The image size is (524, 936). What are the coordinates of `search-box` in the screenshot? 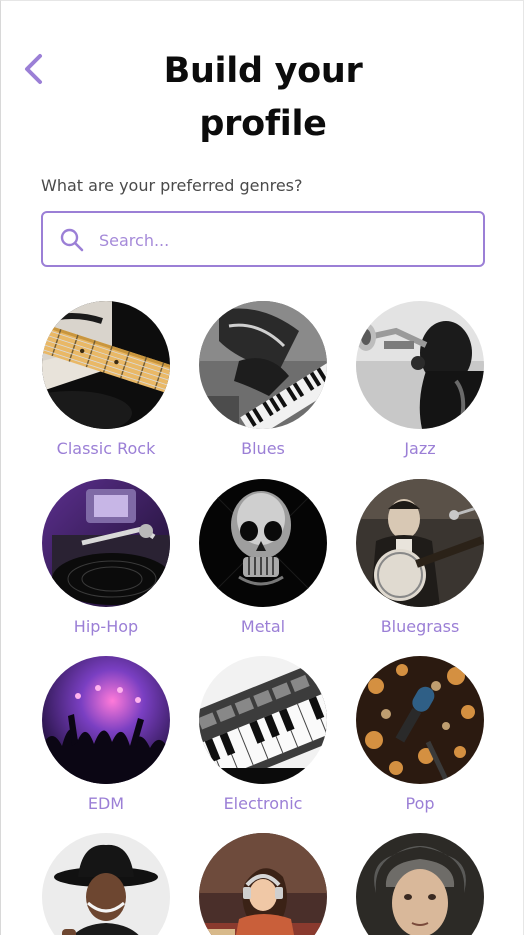 It's located at (263, 239).